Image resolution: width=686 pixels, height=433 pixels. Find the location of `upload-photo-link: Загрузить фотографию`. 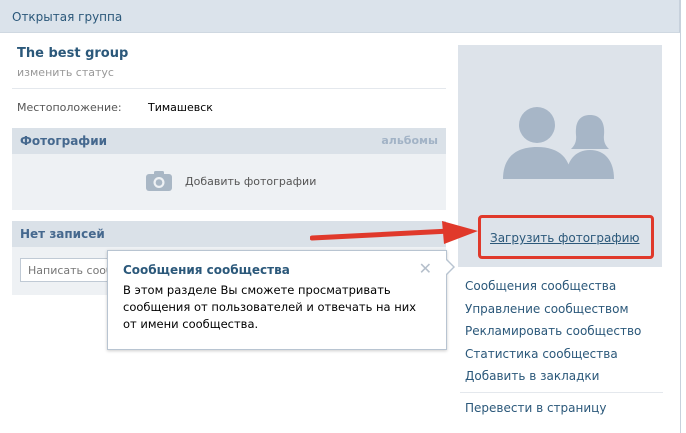

upload-photo-link: Загрузить фотографию is located at coordinates (565, 238).